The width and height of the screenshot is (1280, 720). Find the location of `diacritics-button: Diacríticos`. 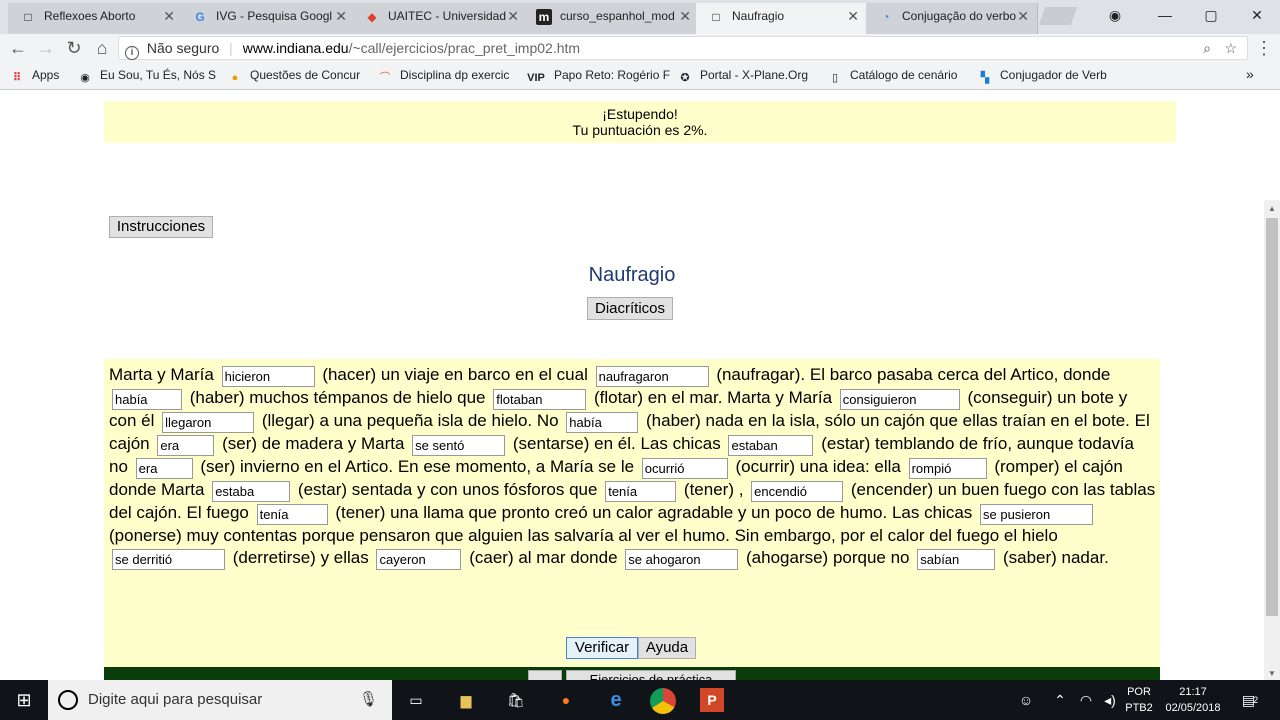

diacritics-button: Diacríticos is located at coordinates (630, 308).